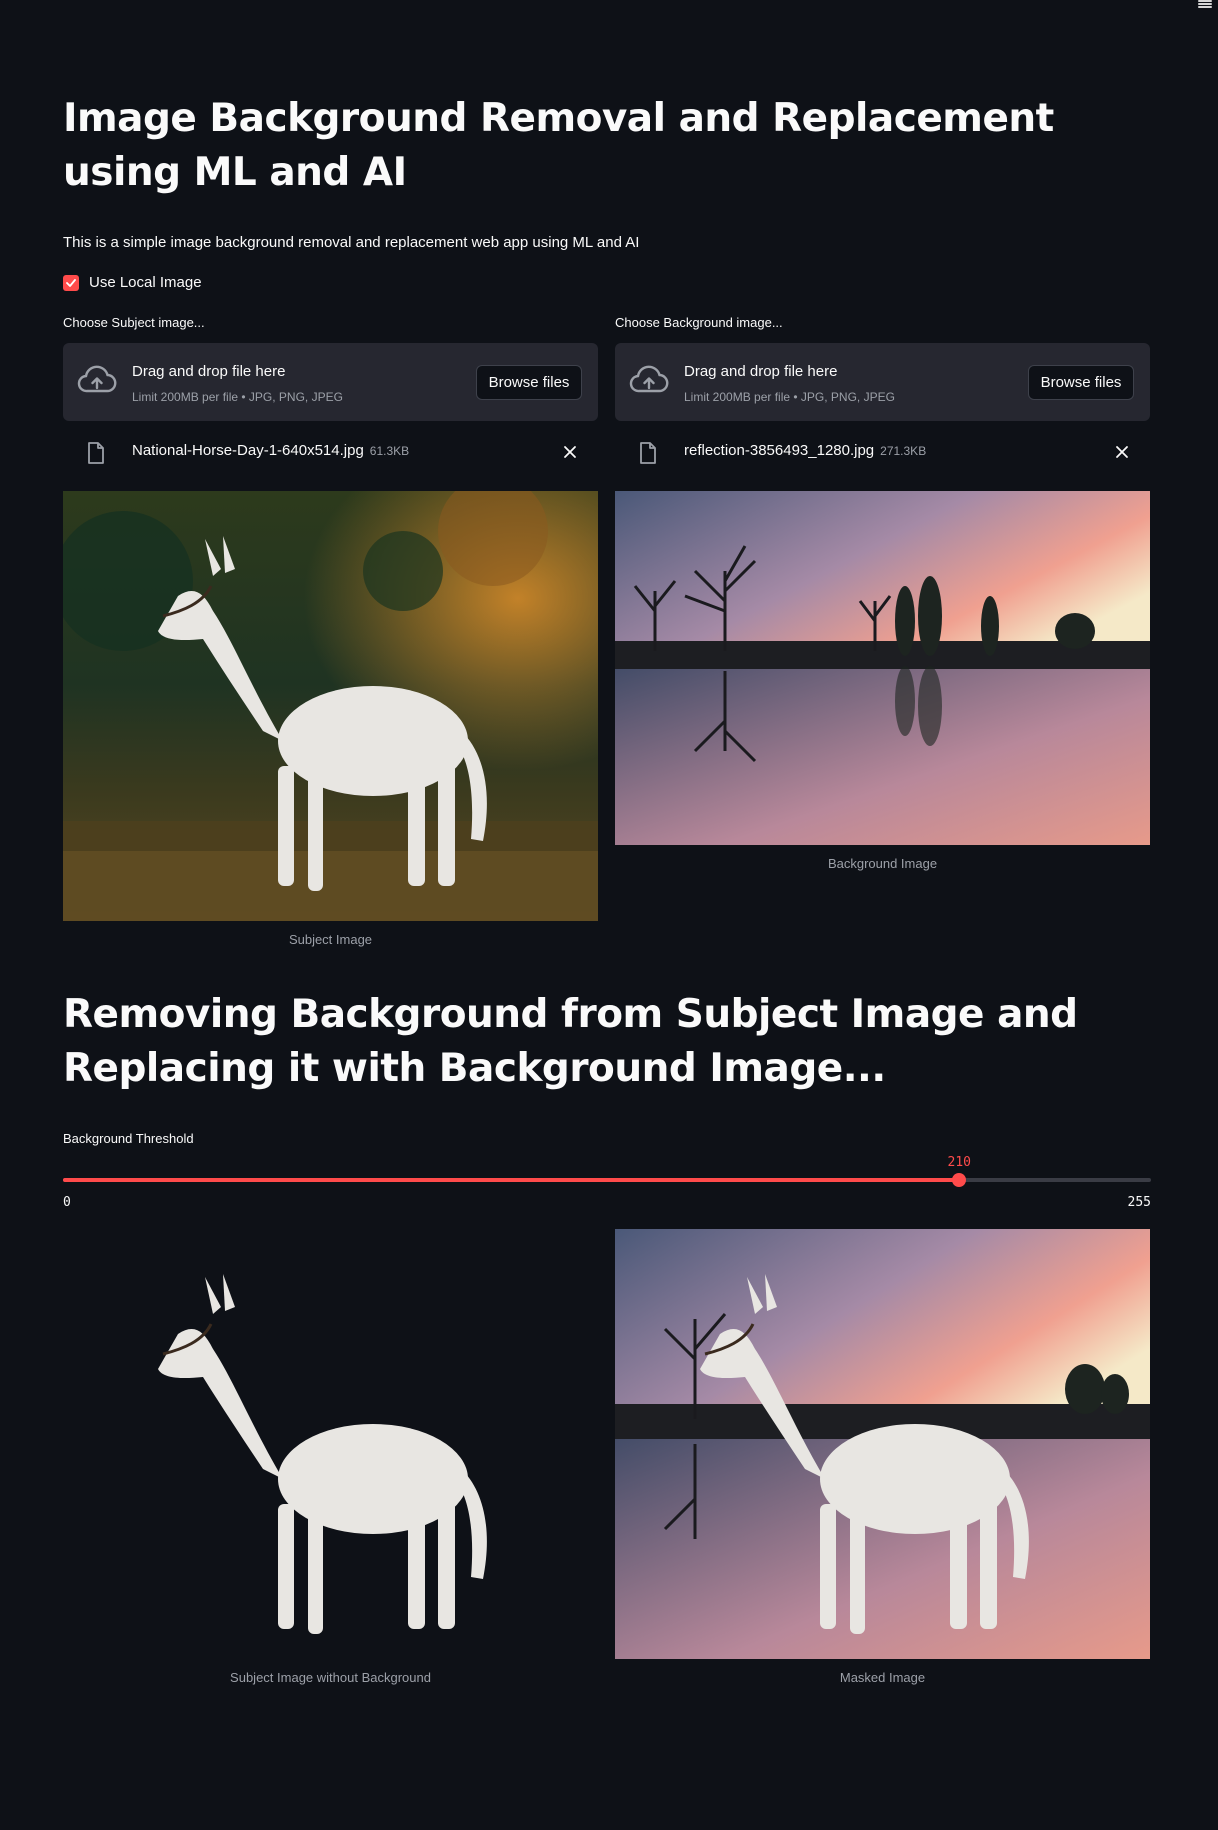  What do you see at coordinates (237, 397) in the screenshot?
I see `subject-drop-limit: Limit 200MB per file • JPG, PNG, JPEG` at bounding box center [237, 397].